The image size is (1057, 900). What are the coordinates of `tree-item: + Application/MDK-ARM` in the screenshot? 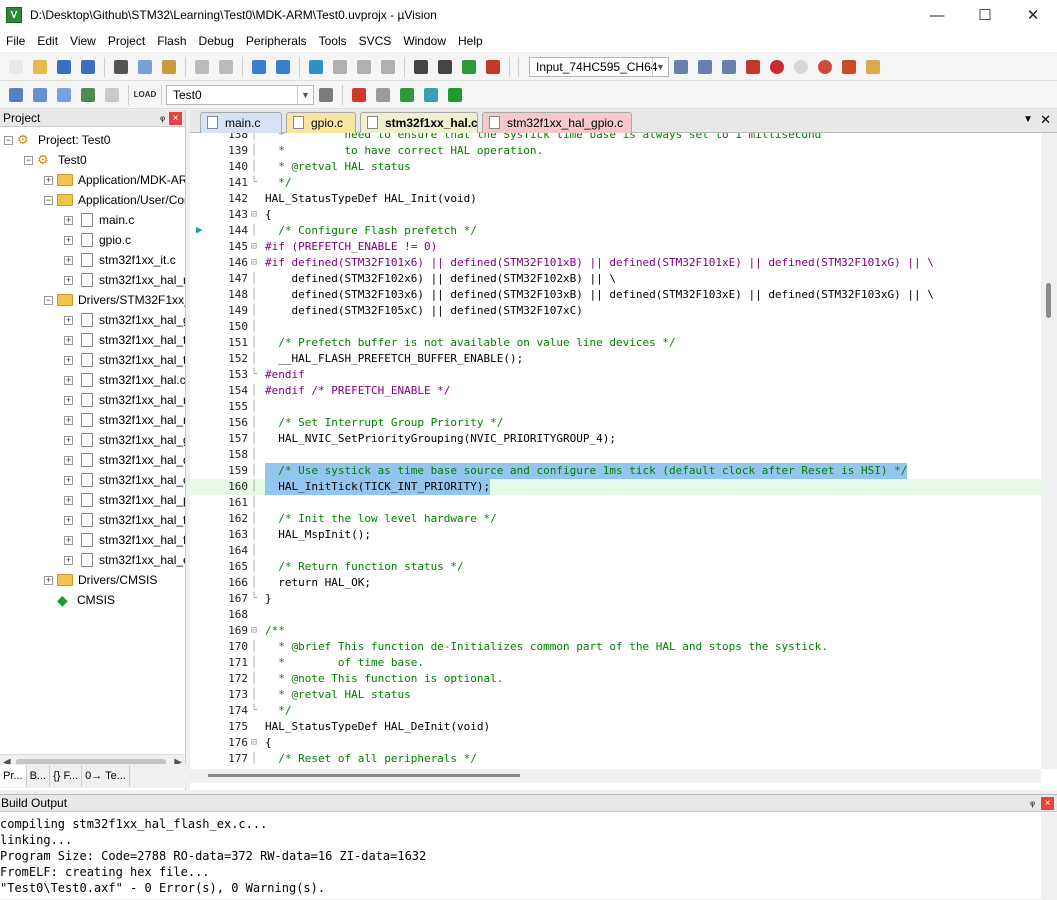 It's located at (114, 180).